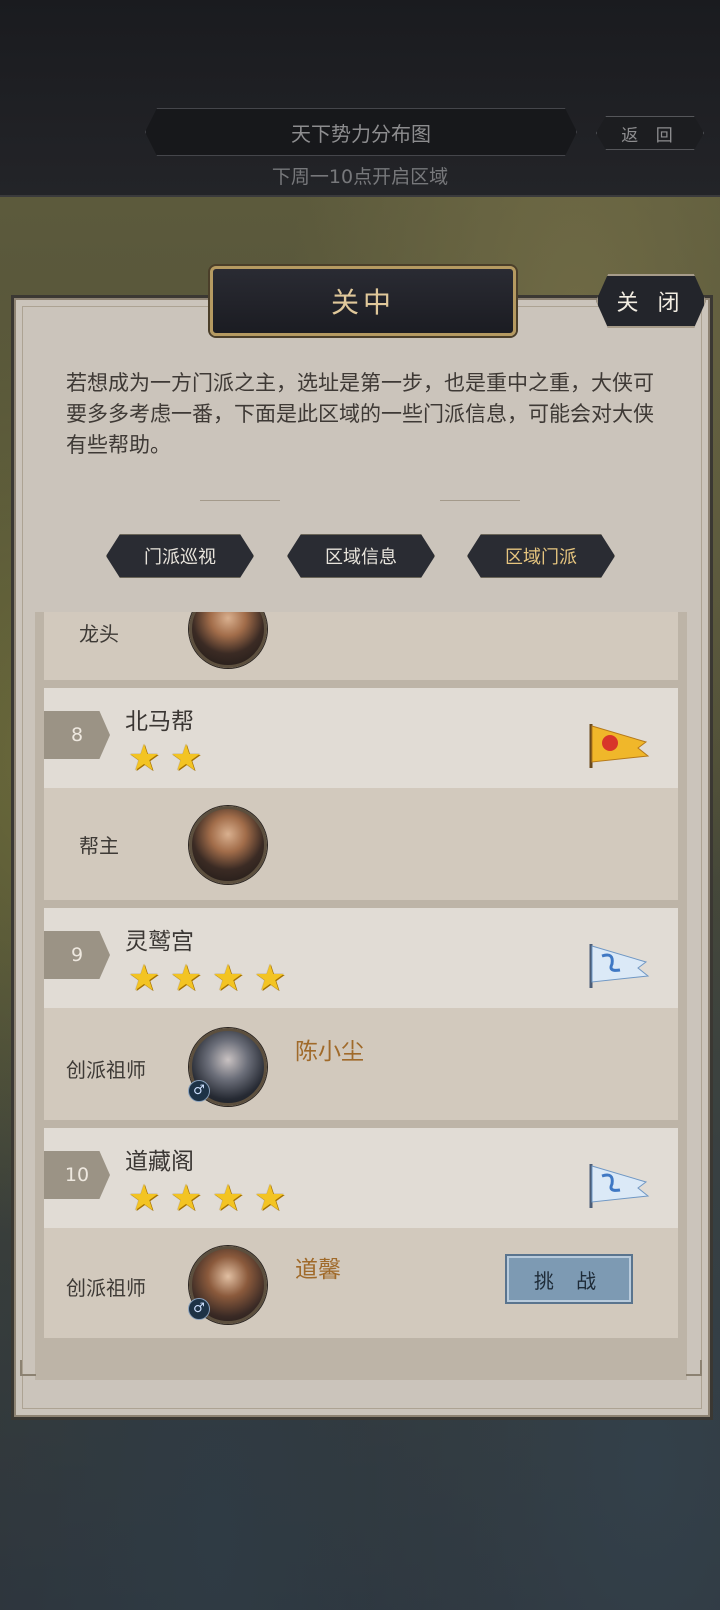  Describe the element at coordinates (77, 1175) in the screenshot. I see `rank-badge: 10` at that location.